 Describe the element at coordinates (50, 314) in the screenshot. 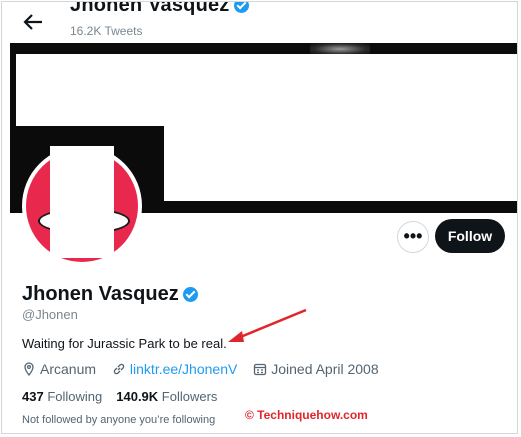

I see `profile-handle: @Jhonen` at that location.